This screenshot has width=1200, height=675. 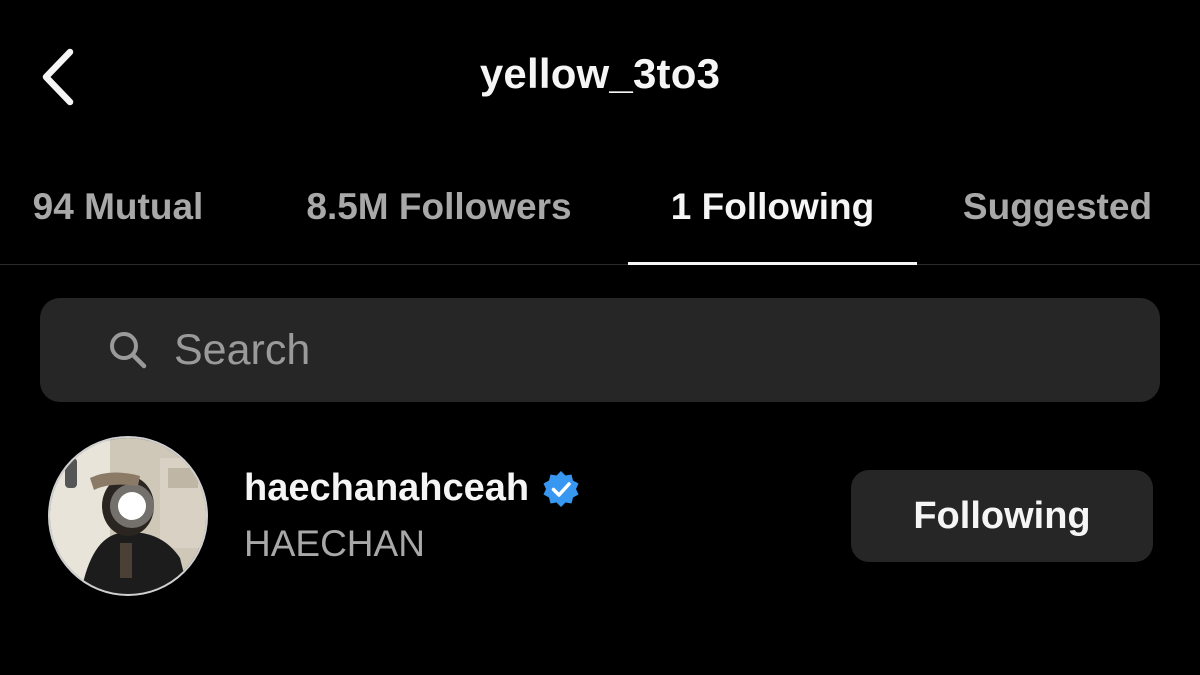 I want to click on following-button: Following, so click(x=1002, y=516).